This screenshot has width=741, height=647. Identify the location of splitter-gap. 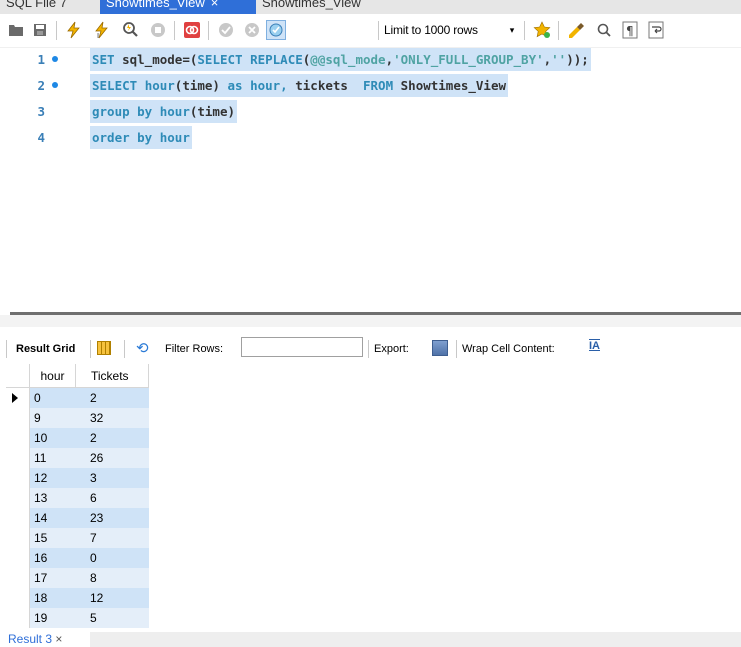
(370, 321).